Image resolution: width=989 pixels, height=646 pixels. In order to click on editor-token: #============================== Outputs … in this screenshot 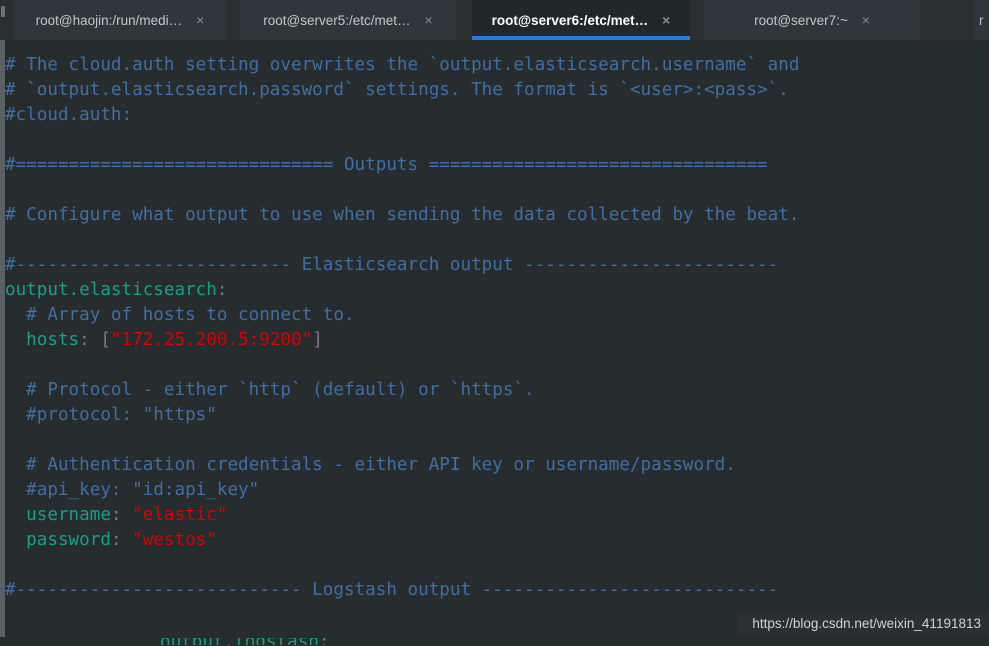, I will do `click(386, 165)`.